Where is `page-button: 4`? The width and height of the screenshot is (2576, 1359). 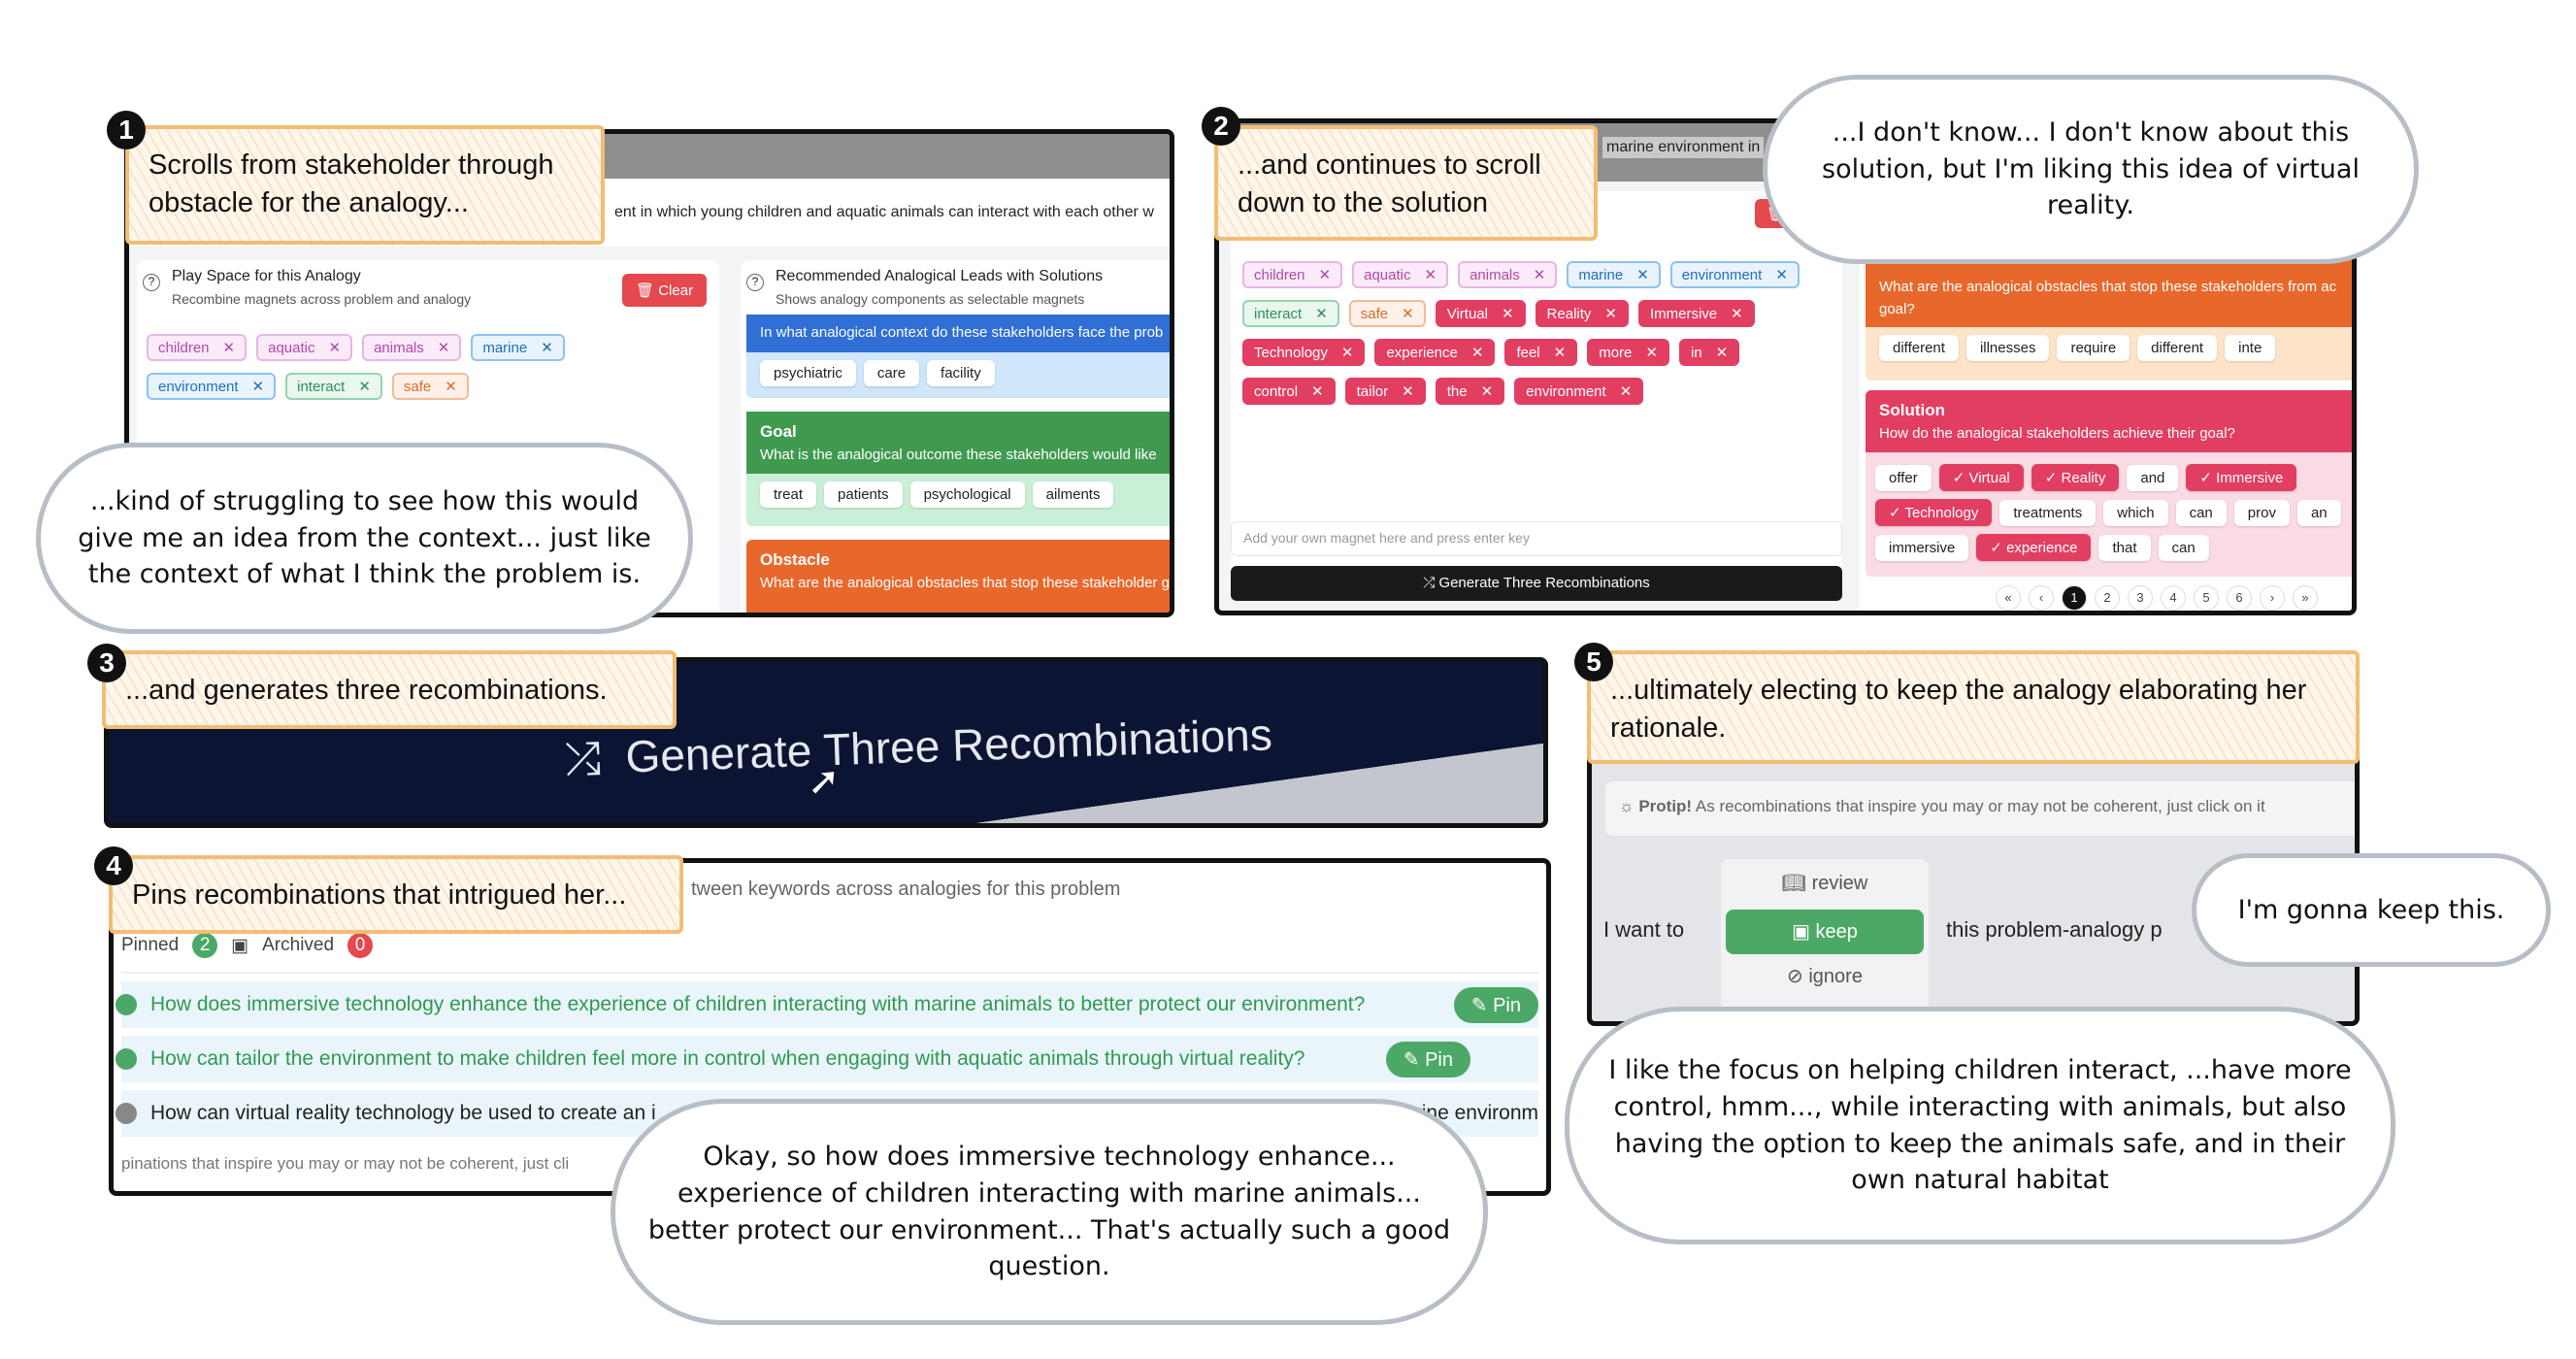 page-button: 4 is located at coordinates (2173, 598).